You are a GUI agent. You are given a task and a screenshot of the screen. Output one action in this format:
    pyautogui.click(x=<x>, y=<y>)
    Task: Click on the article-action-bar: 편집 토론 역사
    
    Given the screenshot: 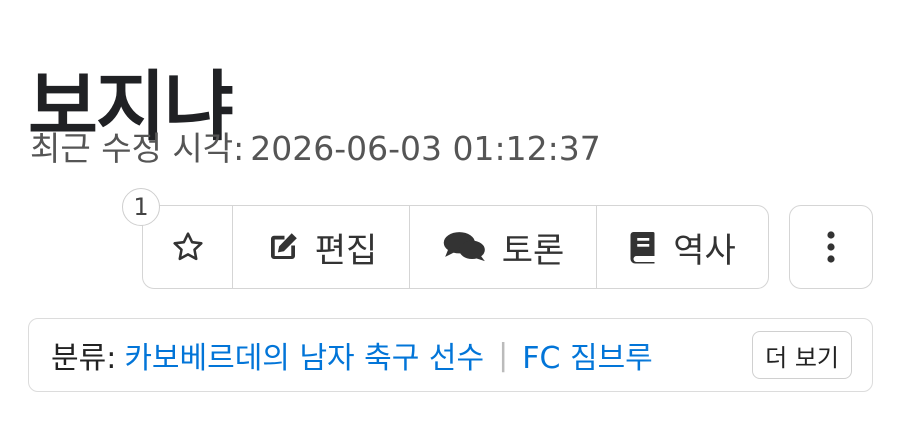 What is the action you would take?
    pyautogui.click(x=455, y=247)
    